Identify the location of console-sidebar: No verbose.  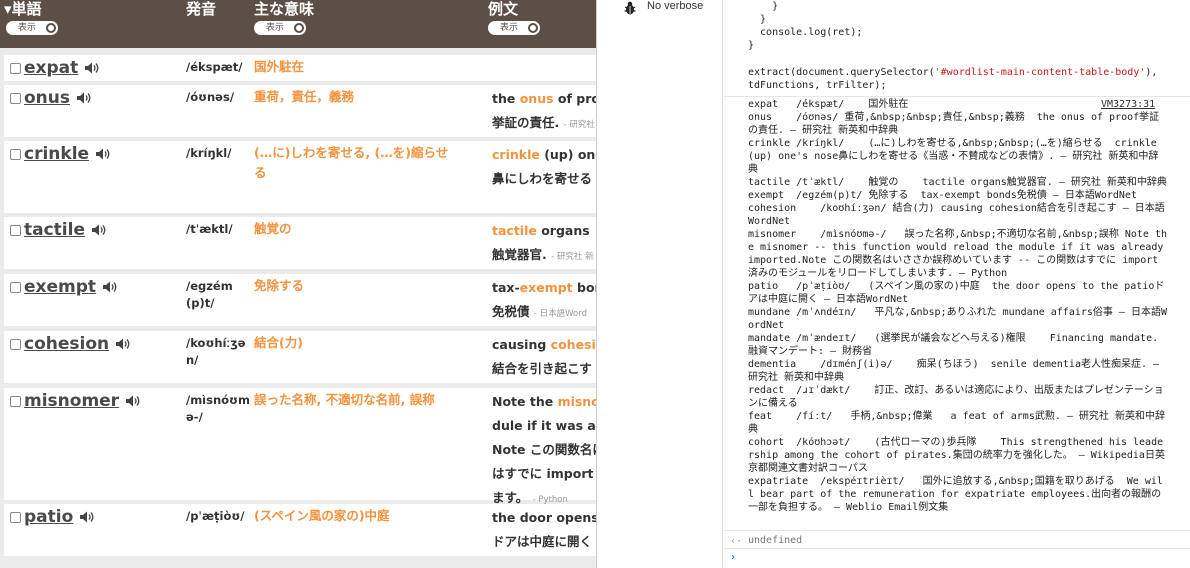
(660, 284).